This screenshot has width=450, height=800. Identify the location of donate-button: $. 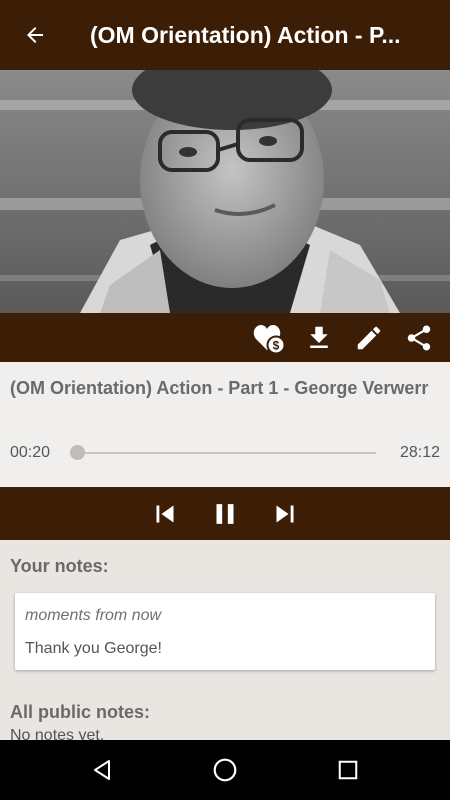
(269, 337).